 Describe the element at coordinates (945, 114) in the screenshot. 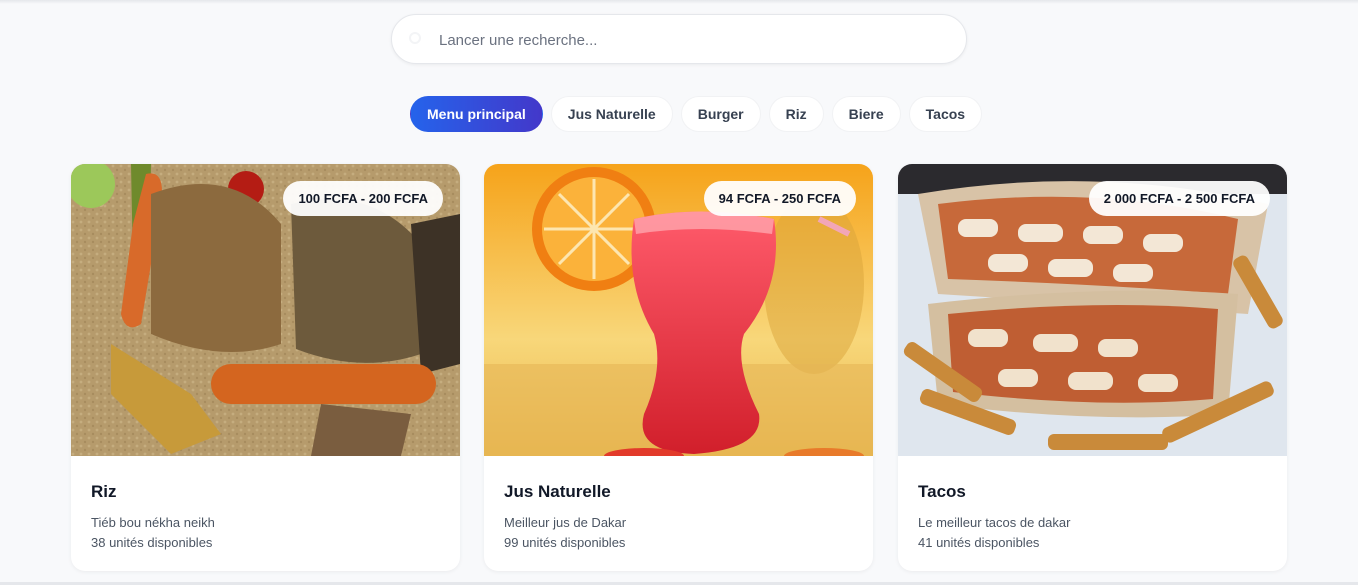

I see `tab-tacos: Tacos` at that location.